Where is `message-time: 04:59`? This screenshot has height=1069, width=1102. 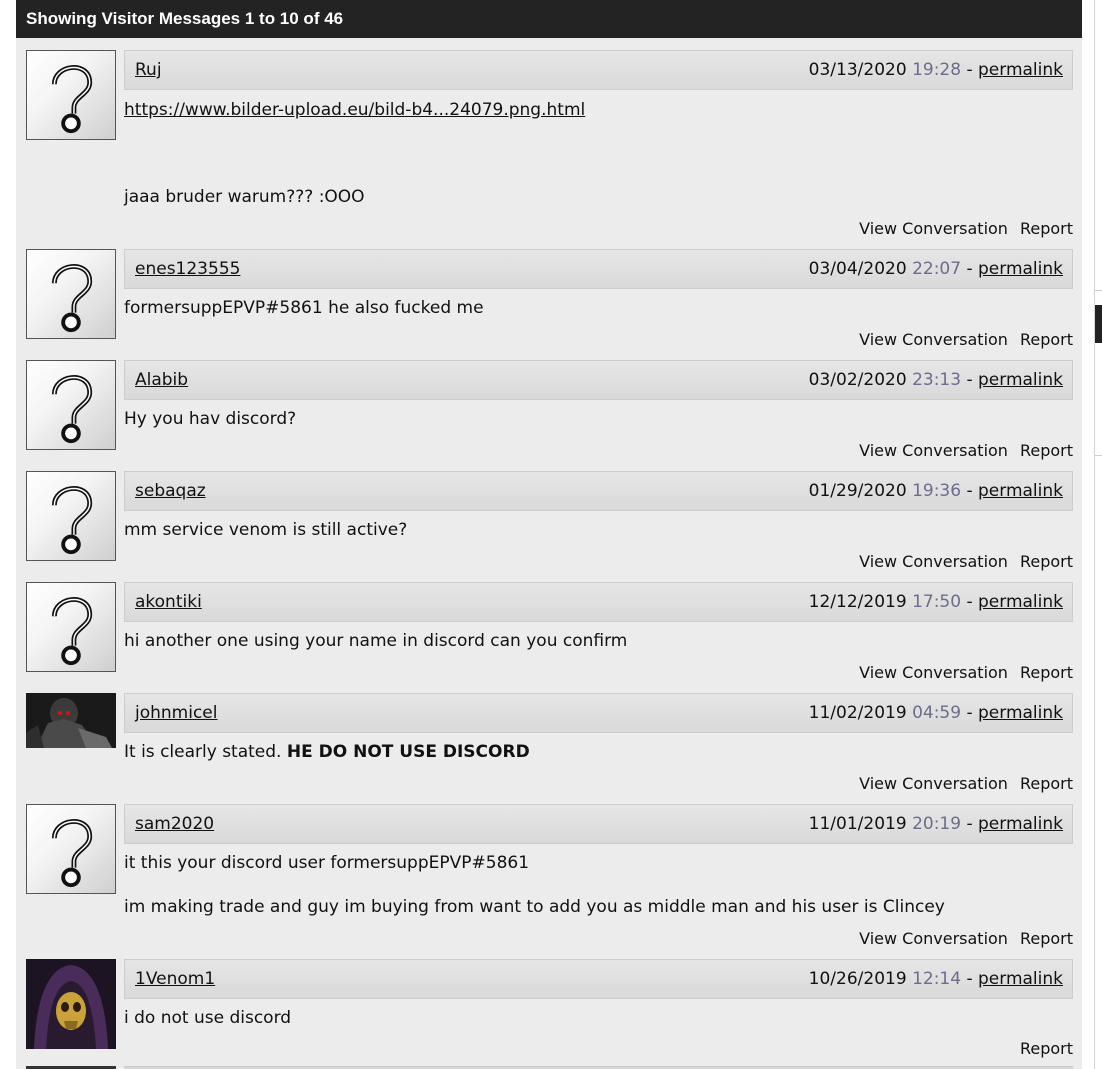 message-time: 04:59 is located at coordinates (937, 713).